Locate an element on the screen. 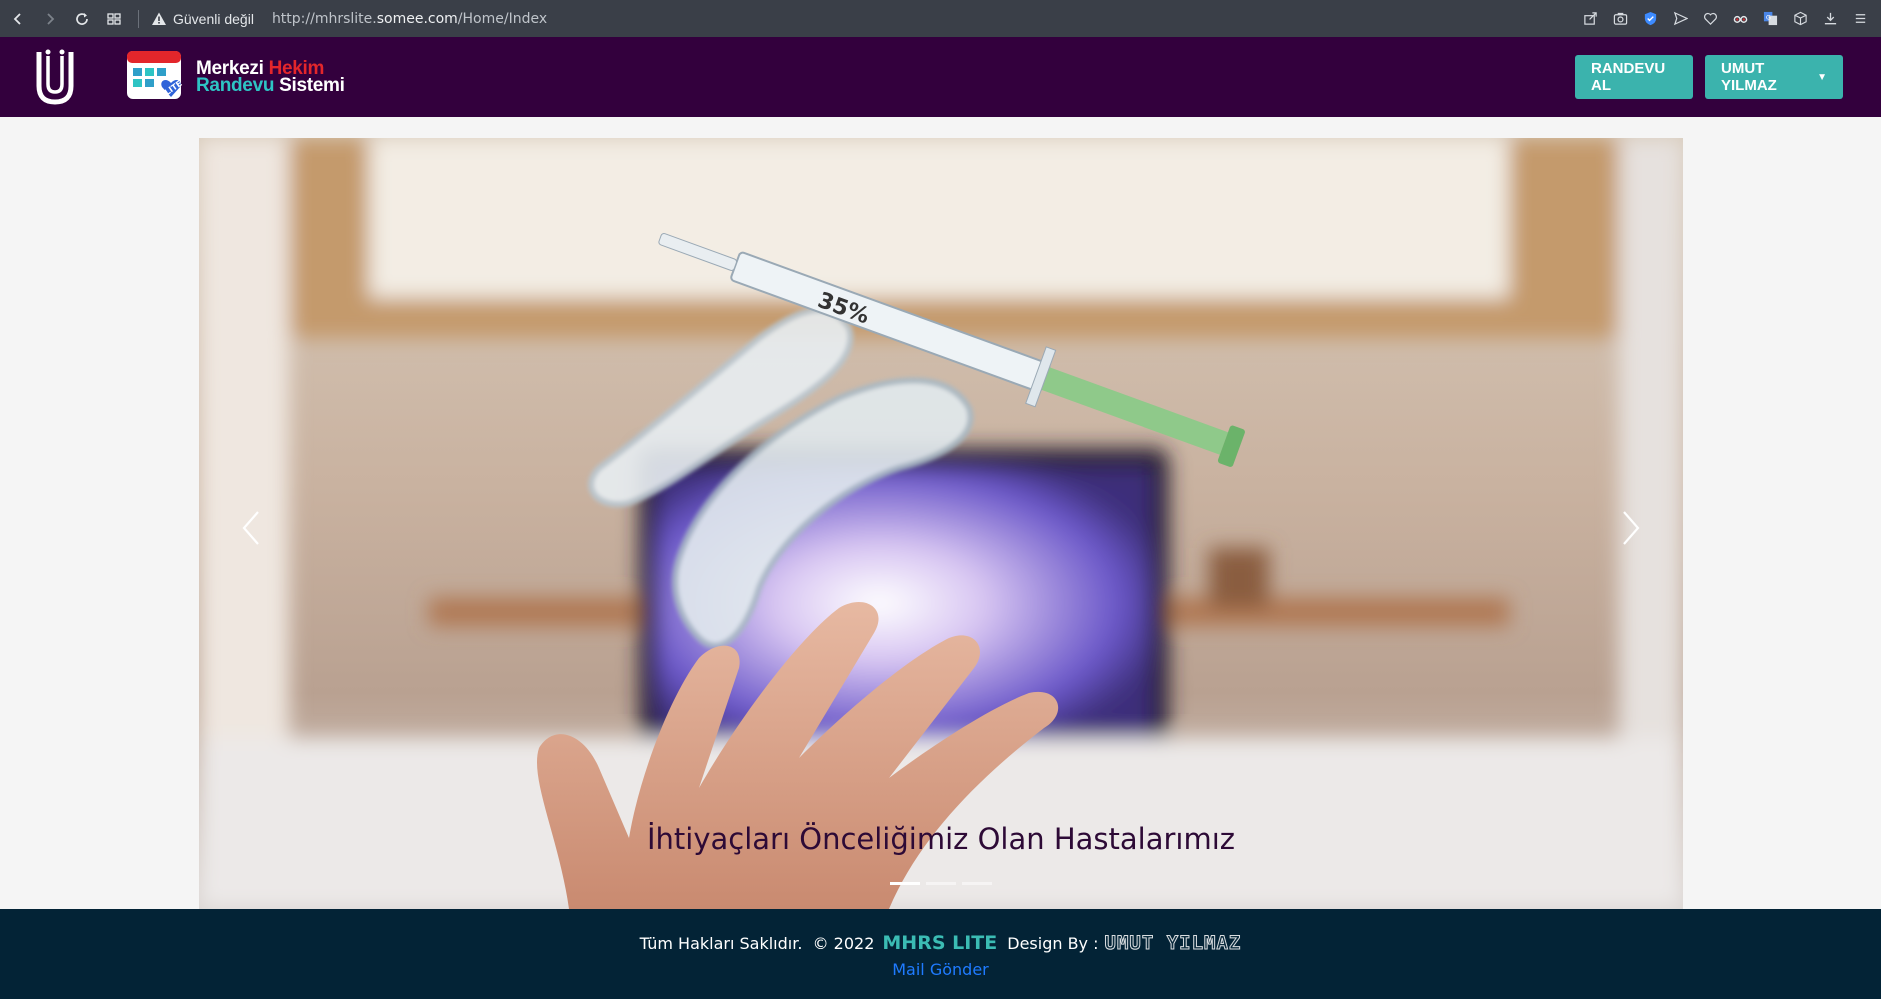  camera-icon is located at coordinates (1620, 18).